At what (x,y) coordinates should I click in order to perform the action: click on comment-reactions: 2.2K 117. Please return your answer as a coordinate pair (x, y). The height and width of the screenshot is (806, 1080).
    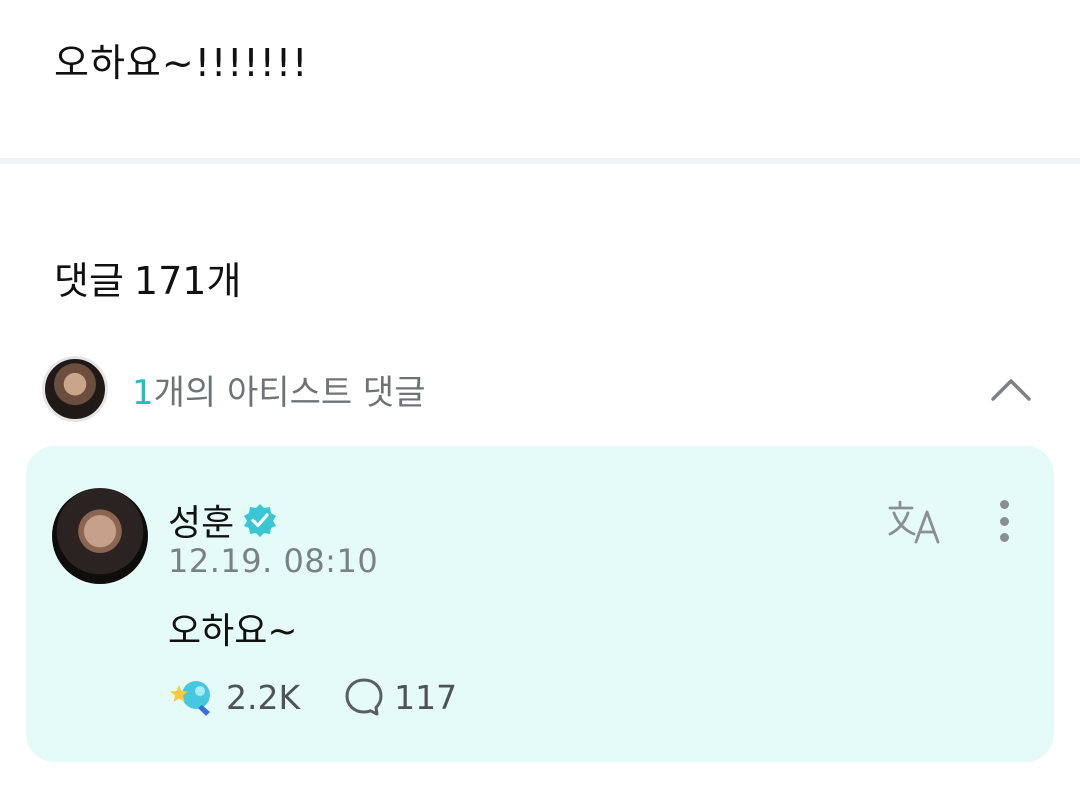
    Looking at the image, I should click on (312, 697).